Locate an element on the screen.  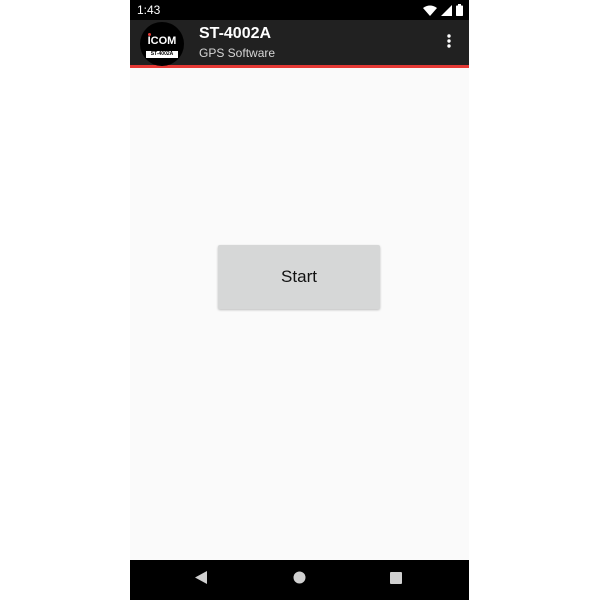
home-circle-icon is located at coordinates (299, 580).